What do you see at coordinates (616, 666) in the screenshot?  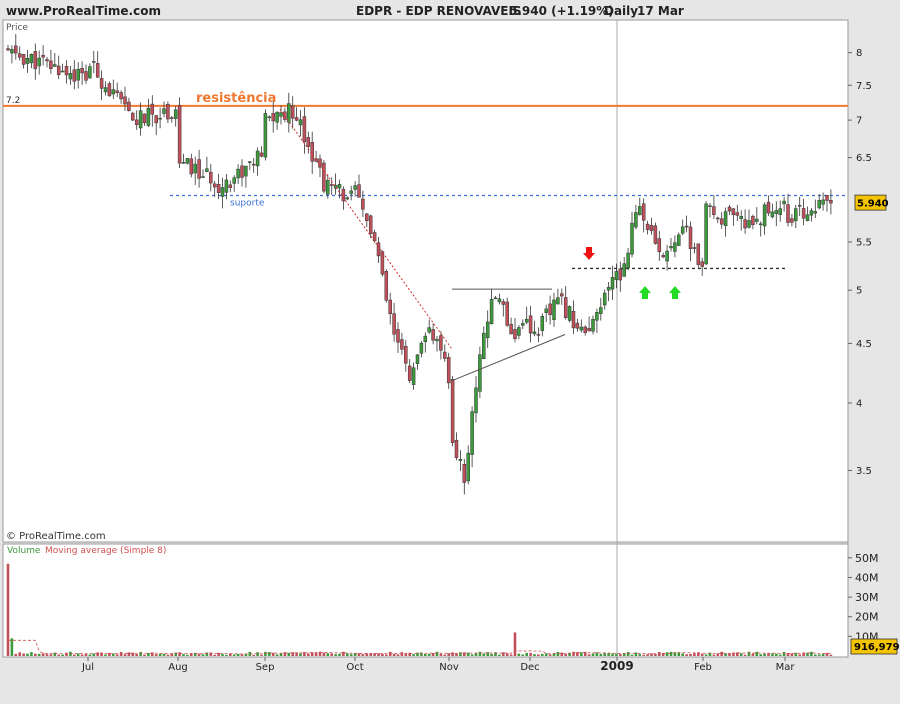 I see `x-tick-label: 2009` at bounding box center [616, 666].